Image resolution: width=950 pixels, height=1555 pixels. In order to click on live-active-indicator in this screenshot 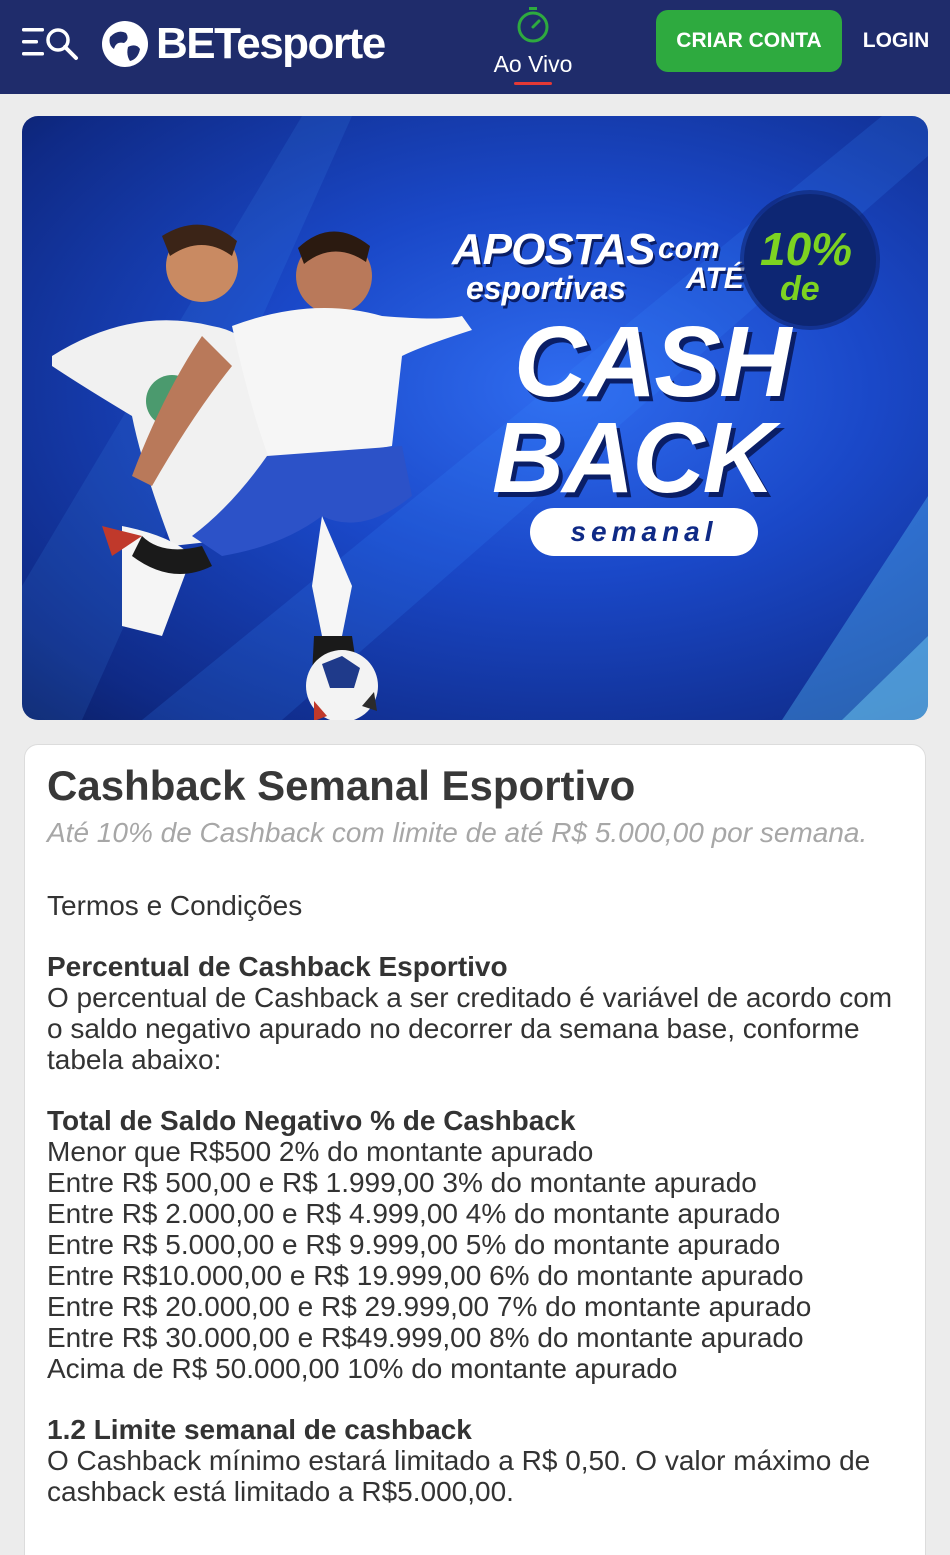, I will do `click(533, 83)`.